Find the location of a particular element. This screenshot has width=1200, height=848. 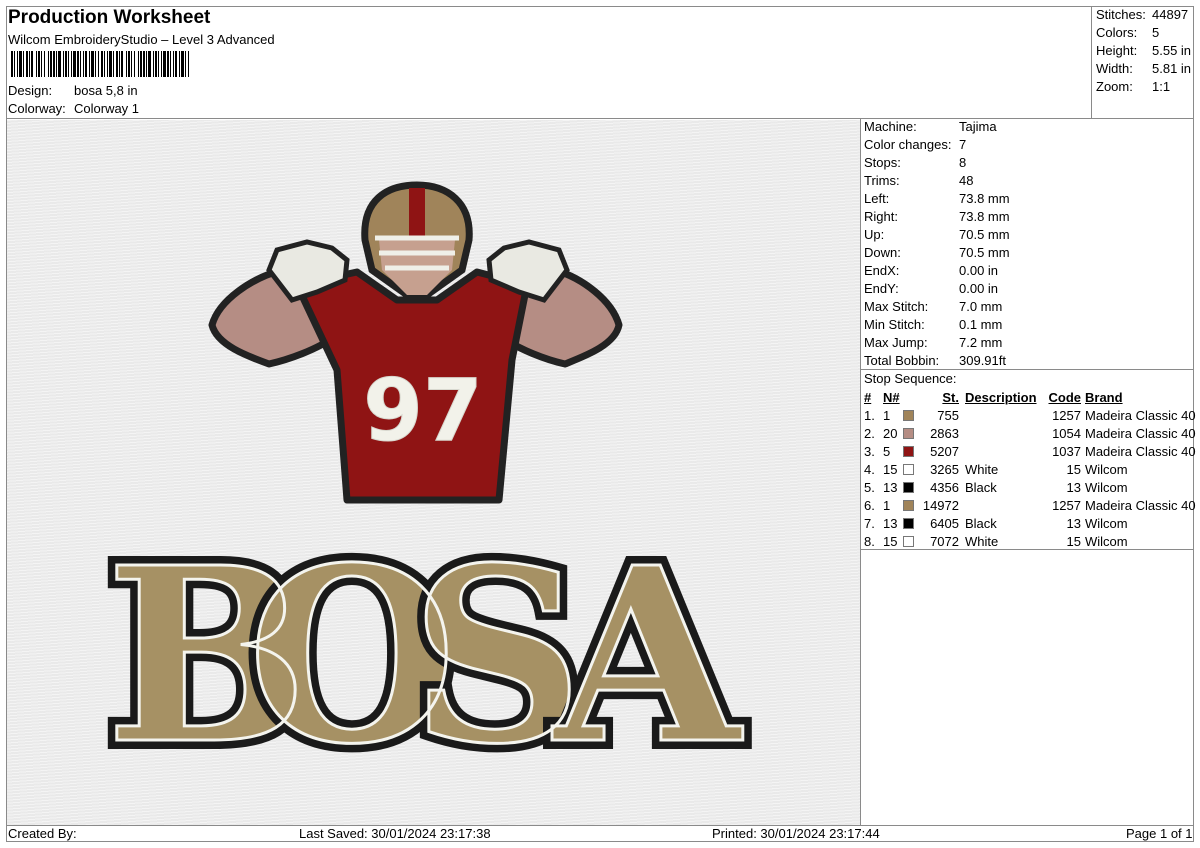

param-value: 48 is located at coordinates (966, 180).